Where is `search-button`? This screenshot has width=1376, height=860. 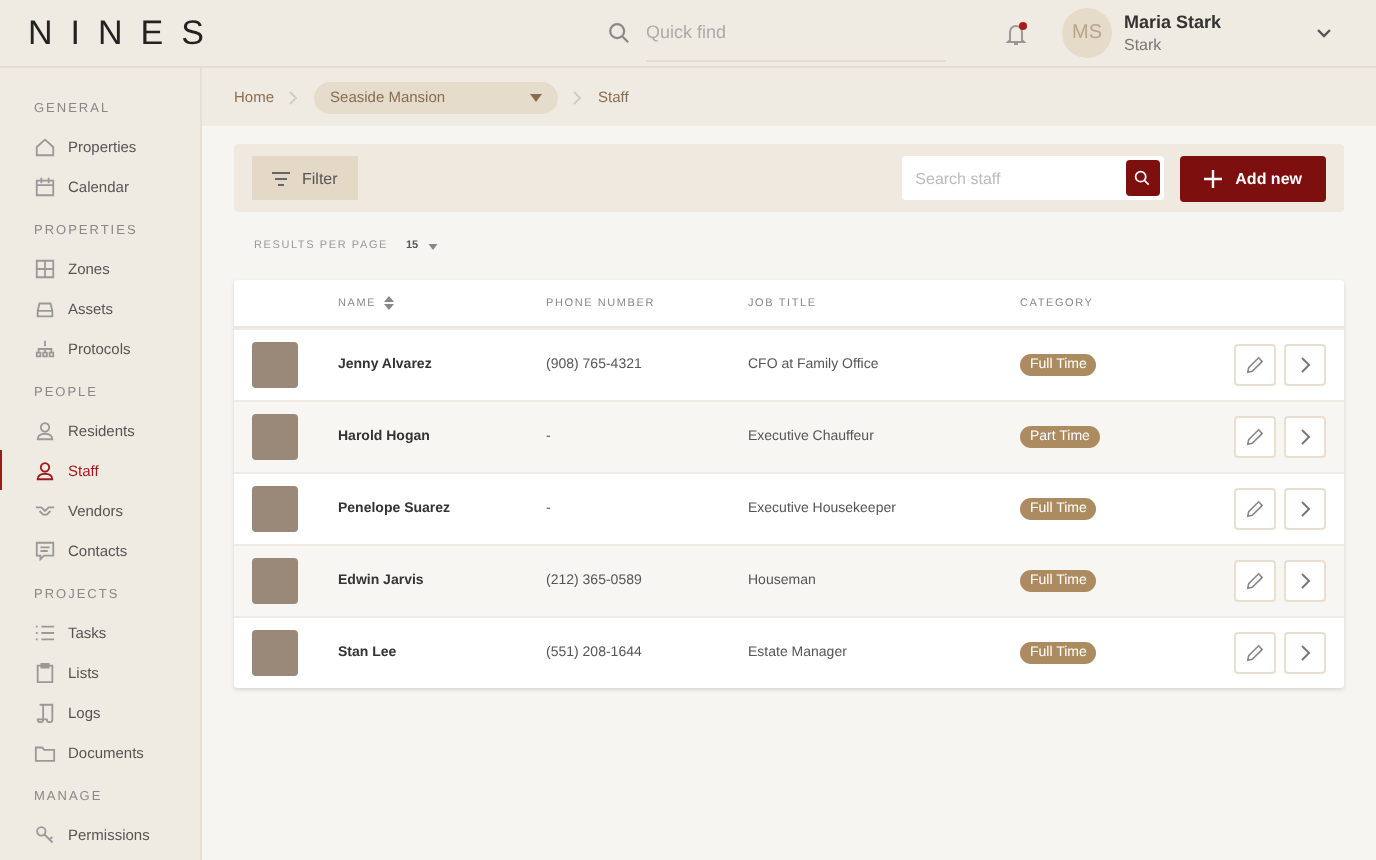 search-button is located at coordinates (1142, 178).